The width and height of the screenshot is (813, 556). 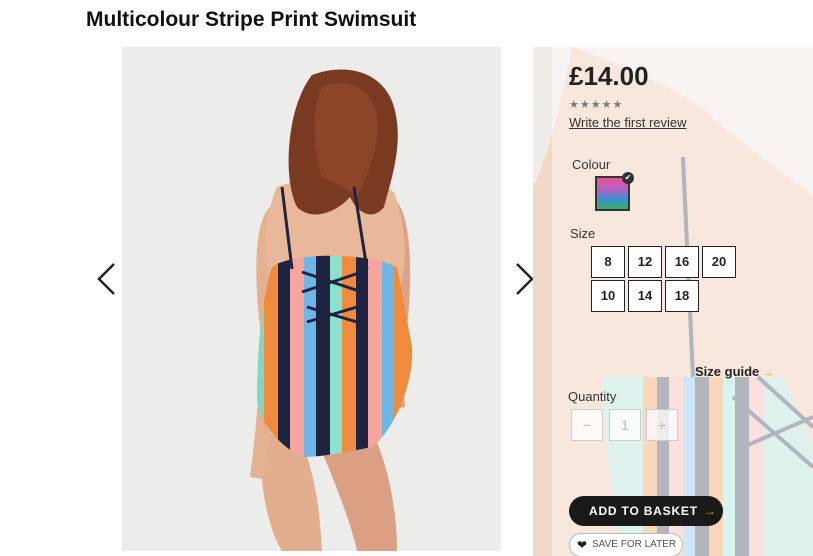 I want to click on colour-swatch-multicolour: ✔, so click(x=614, y=191).